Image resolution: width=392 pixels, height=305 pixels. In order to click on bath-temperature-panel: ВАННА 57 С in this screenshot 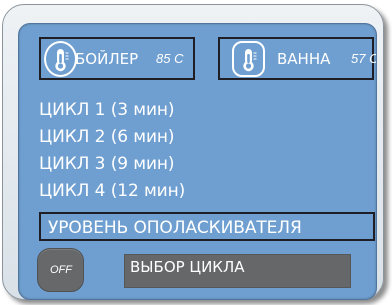, I will do `click(297, 58)`.